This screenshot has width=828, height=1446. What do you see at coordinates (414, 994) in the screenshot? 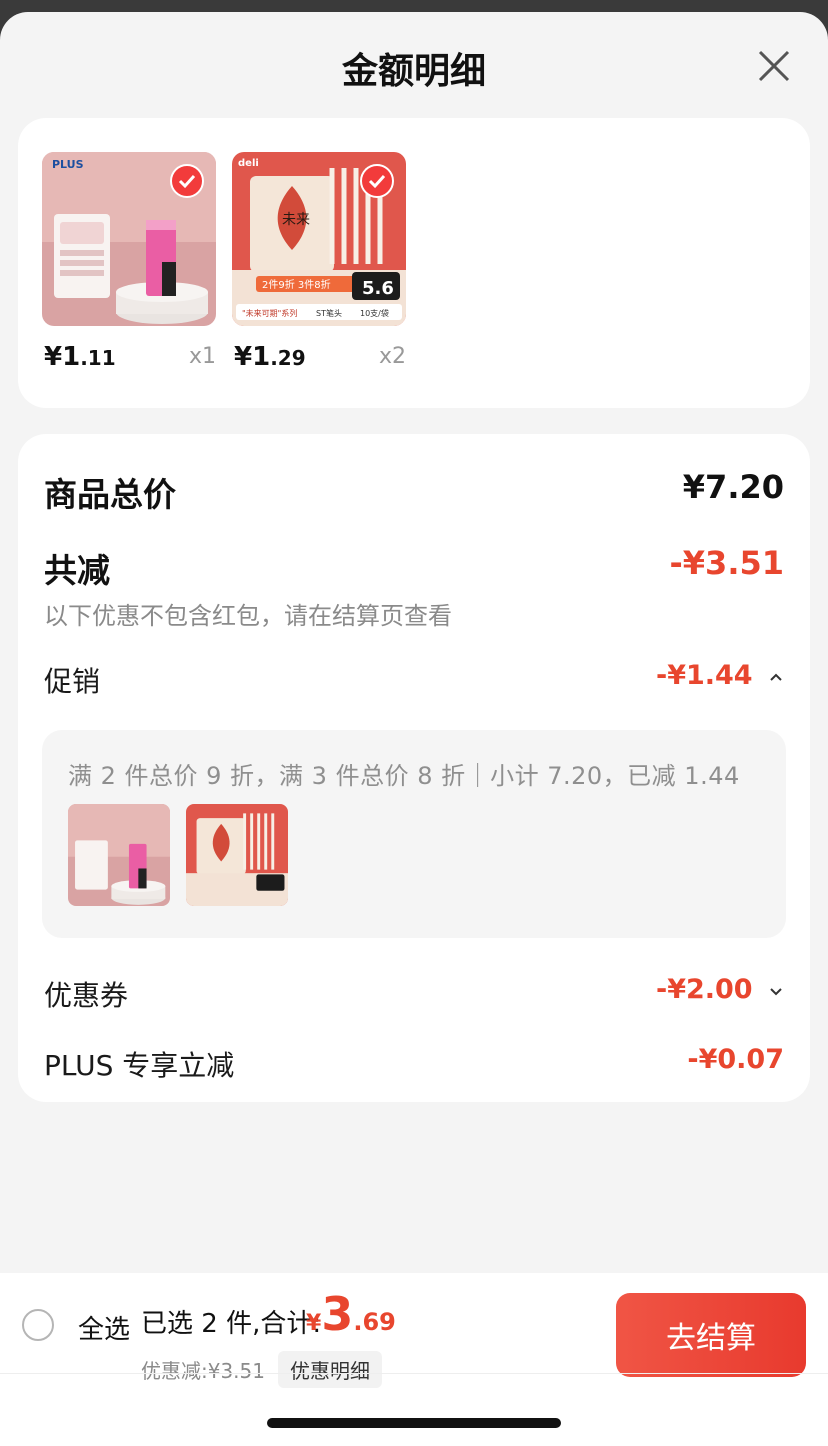
I see `coupon-row: 优惠券 -¥2.00` at bounding box center [414, 994].